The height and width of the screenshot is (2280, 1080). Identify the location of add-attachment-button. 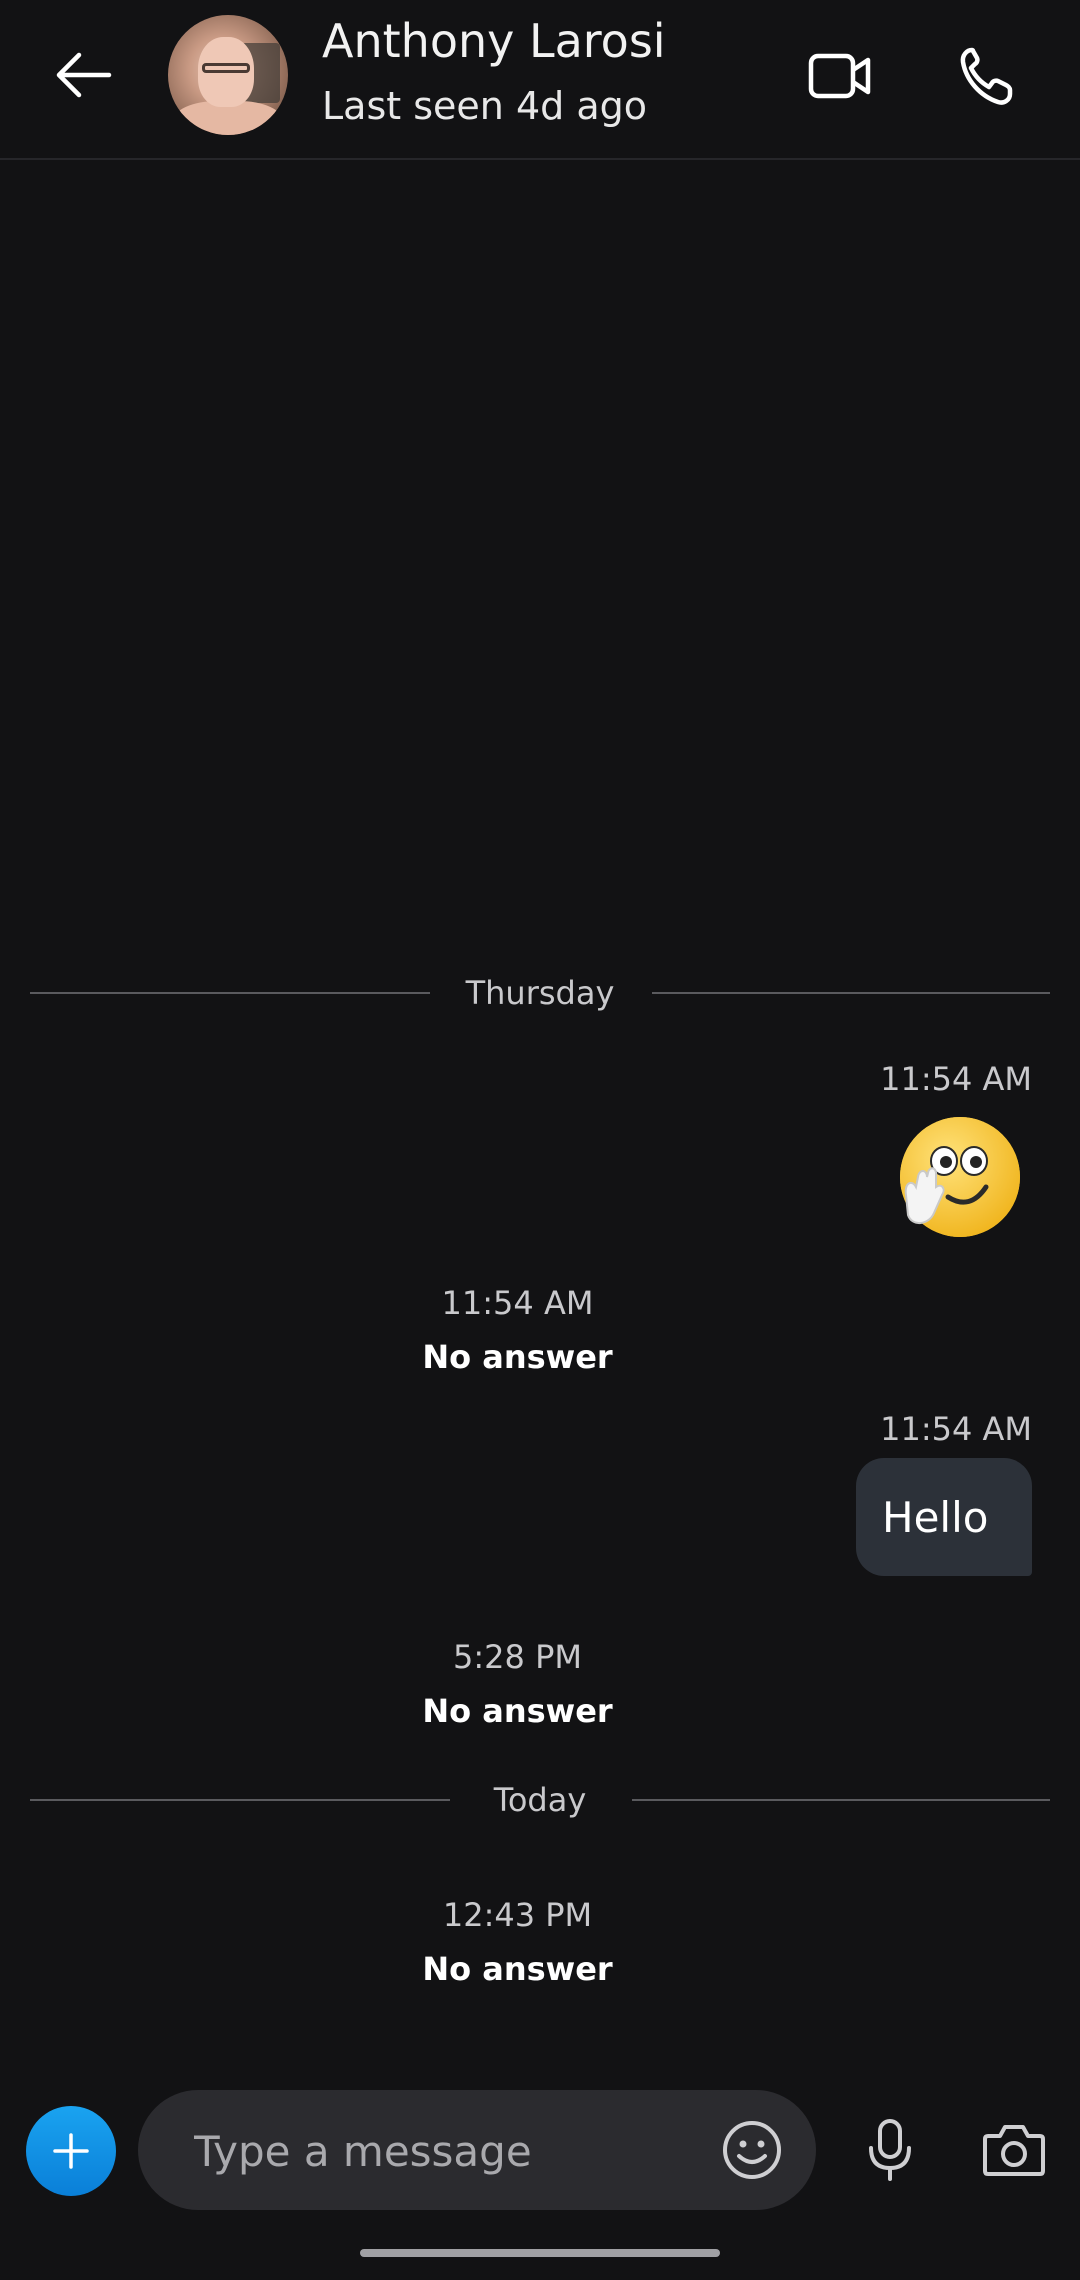
(71, 2151).